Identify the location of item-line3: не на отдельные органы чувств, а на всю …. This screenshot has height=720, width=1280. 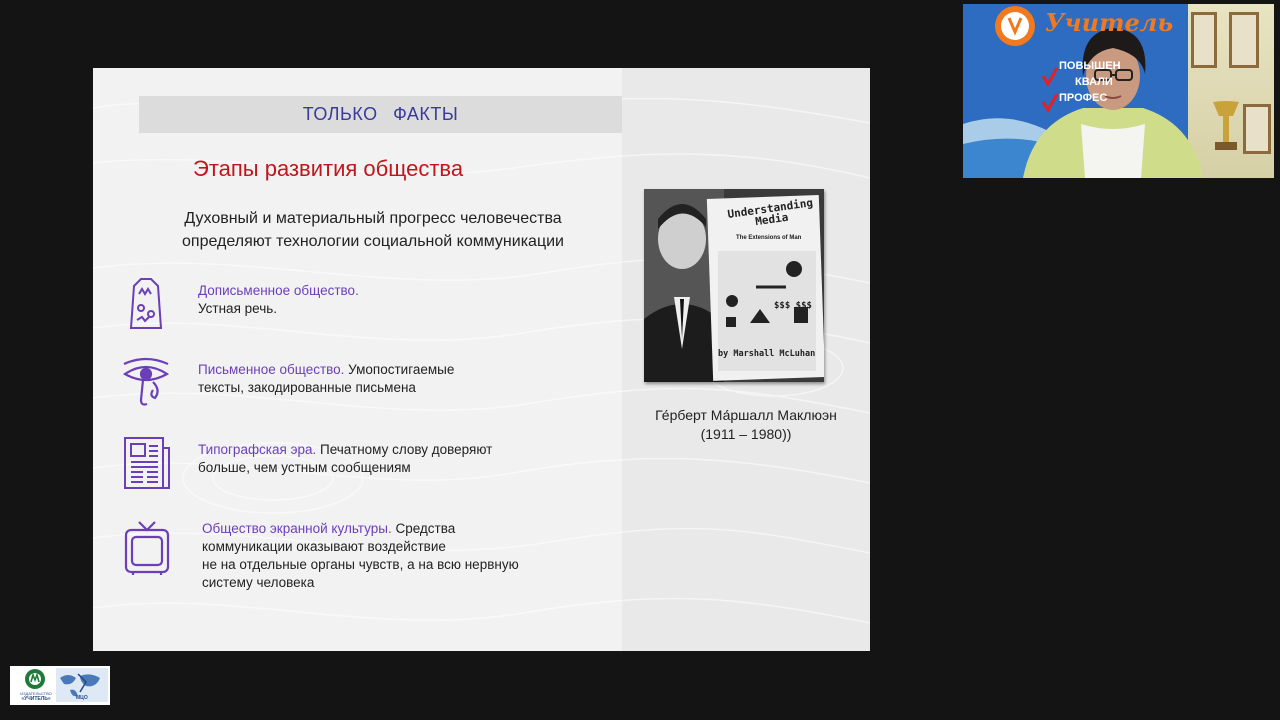
(360, 564).